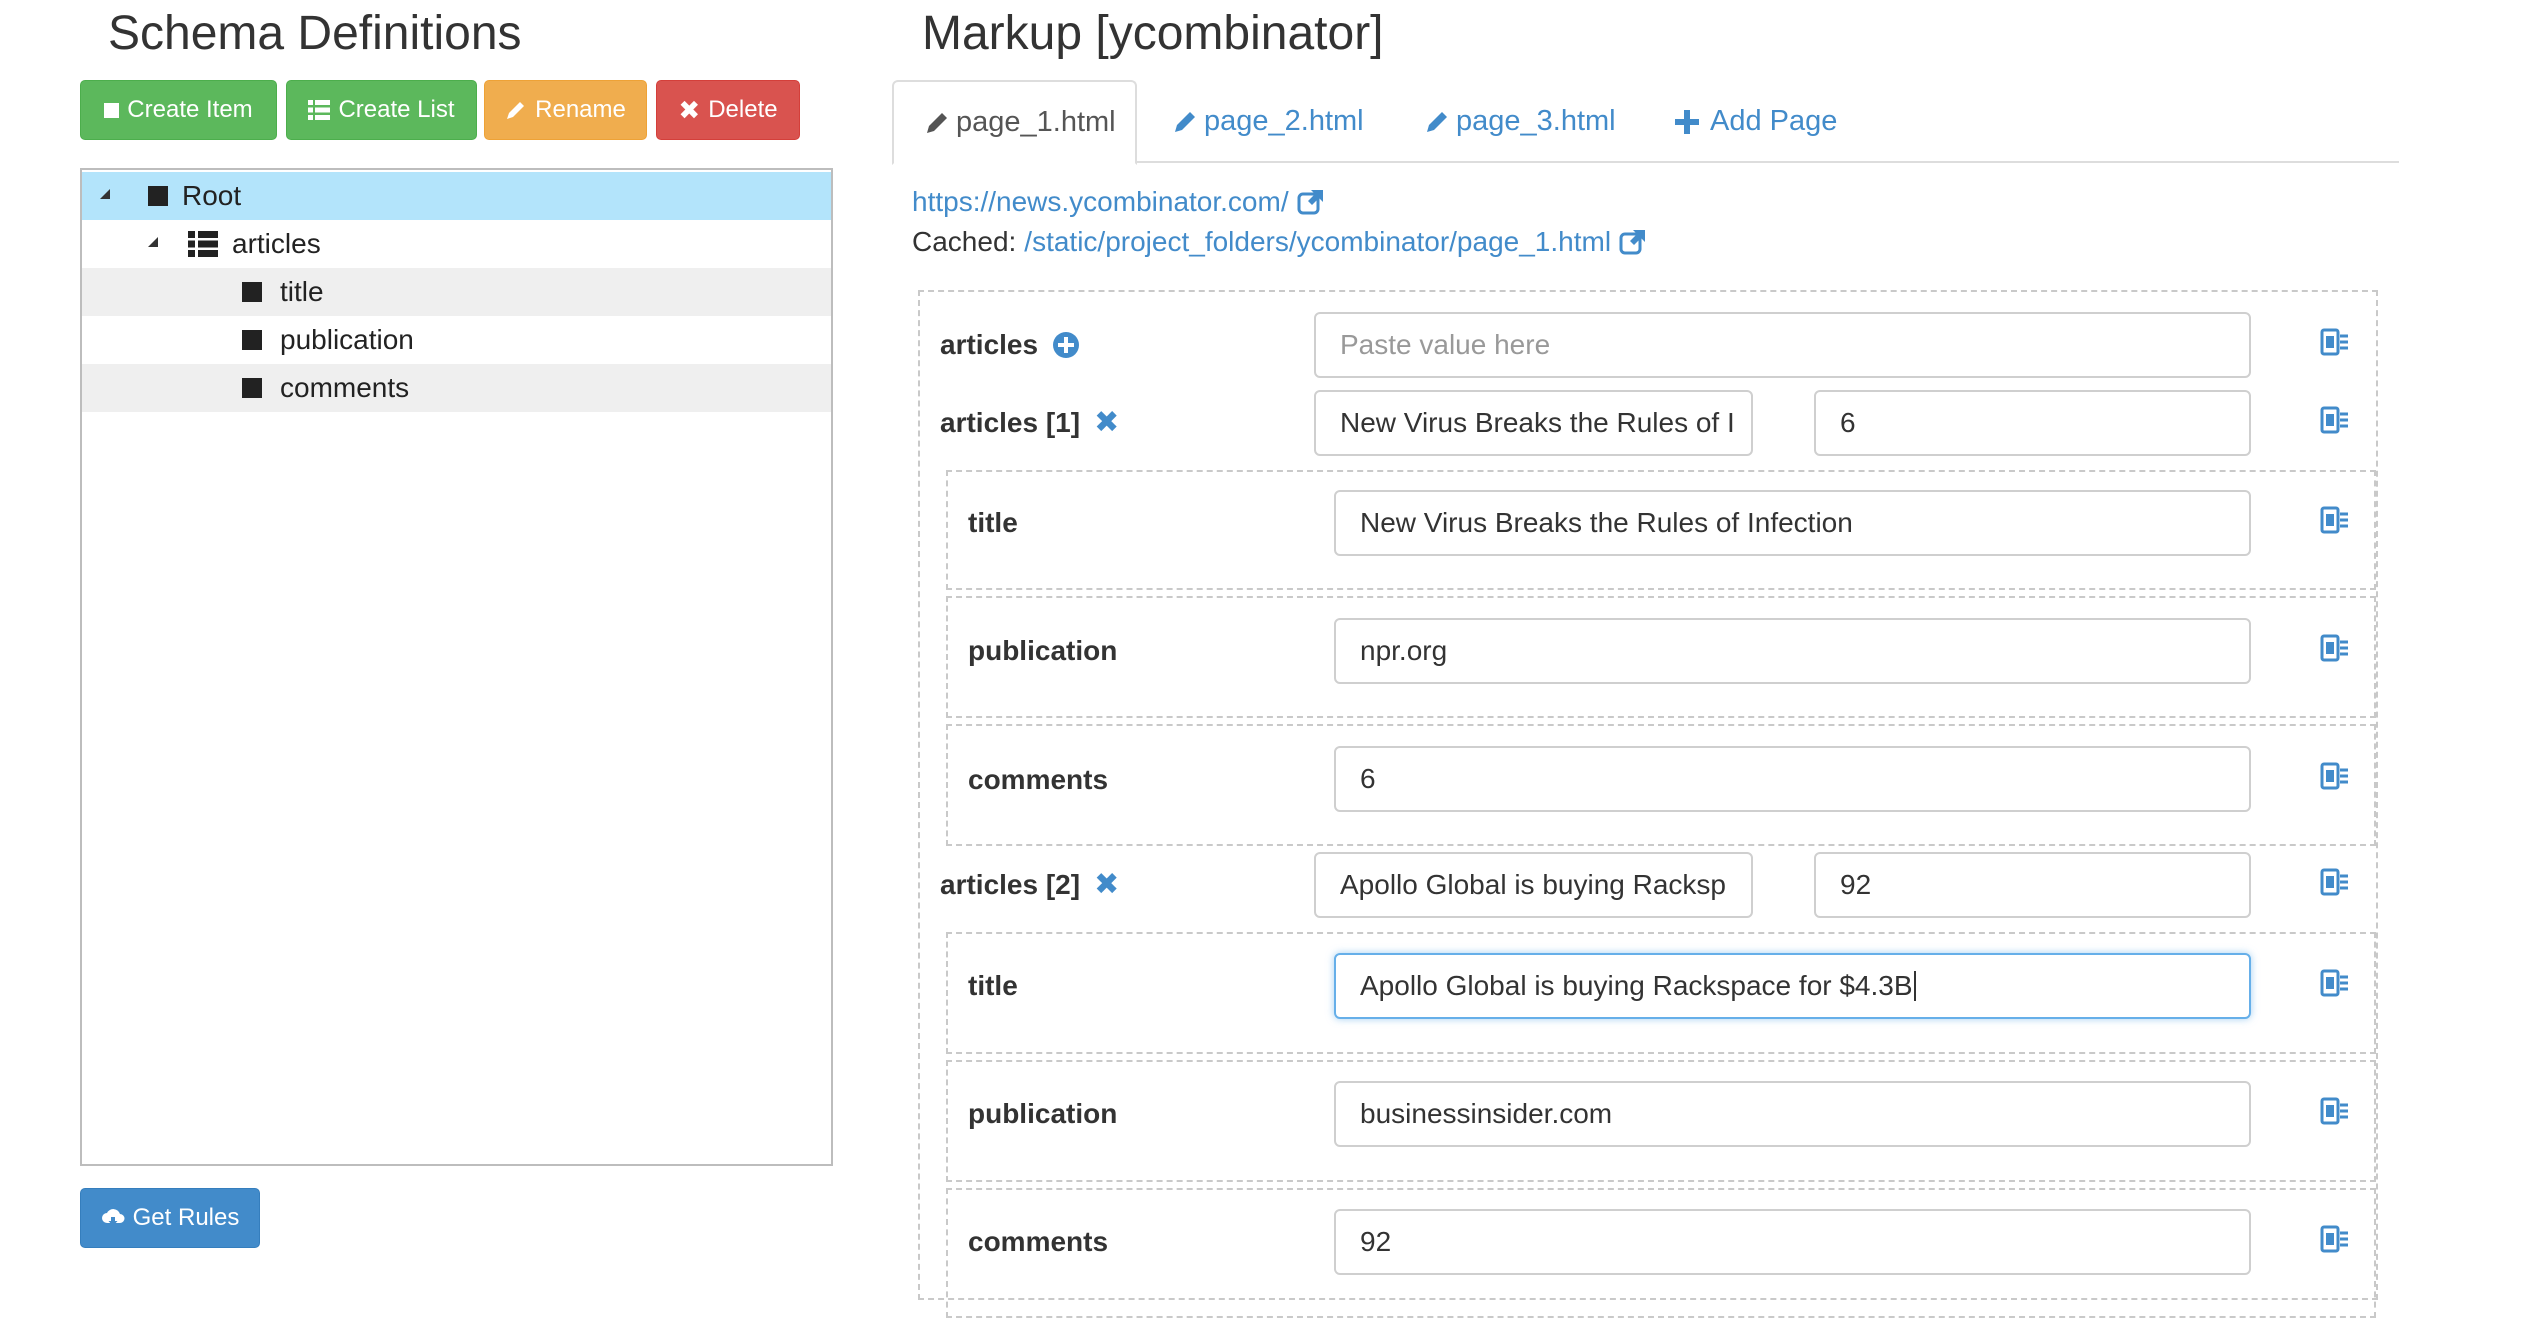 This screenshot has width=2534, height=1318. Describe the element at coordinates (456, 196) in the screenshot. I see `tree-node-root: Root` at that location.